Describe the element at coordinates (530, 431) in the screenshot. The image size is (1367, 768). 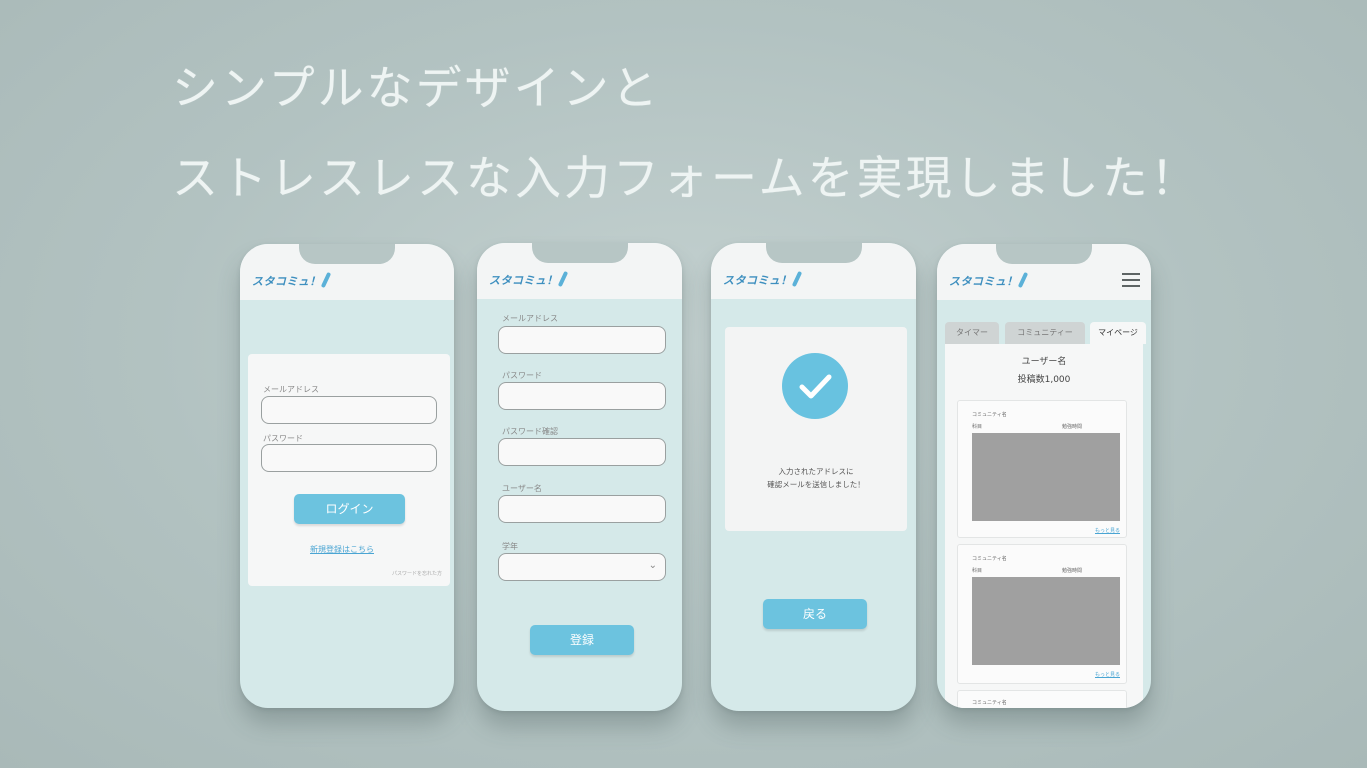
I see `password-confirm-label: パスワード確認` at that location.